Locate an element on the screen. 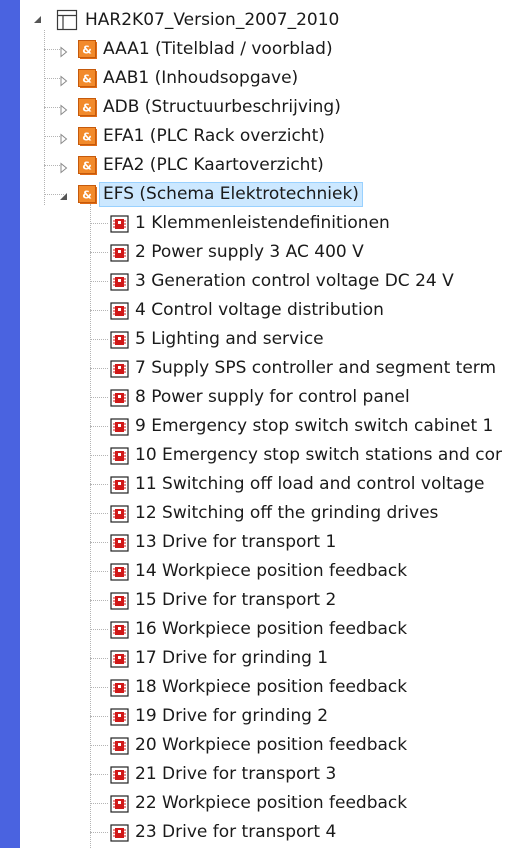 The width and height of the screenshot is (520, 848). tree-page-row: 15 Drive for transport 2 is located at coordinates (270, 600).